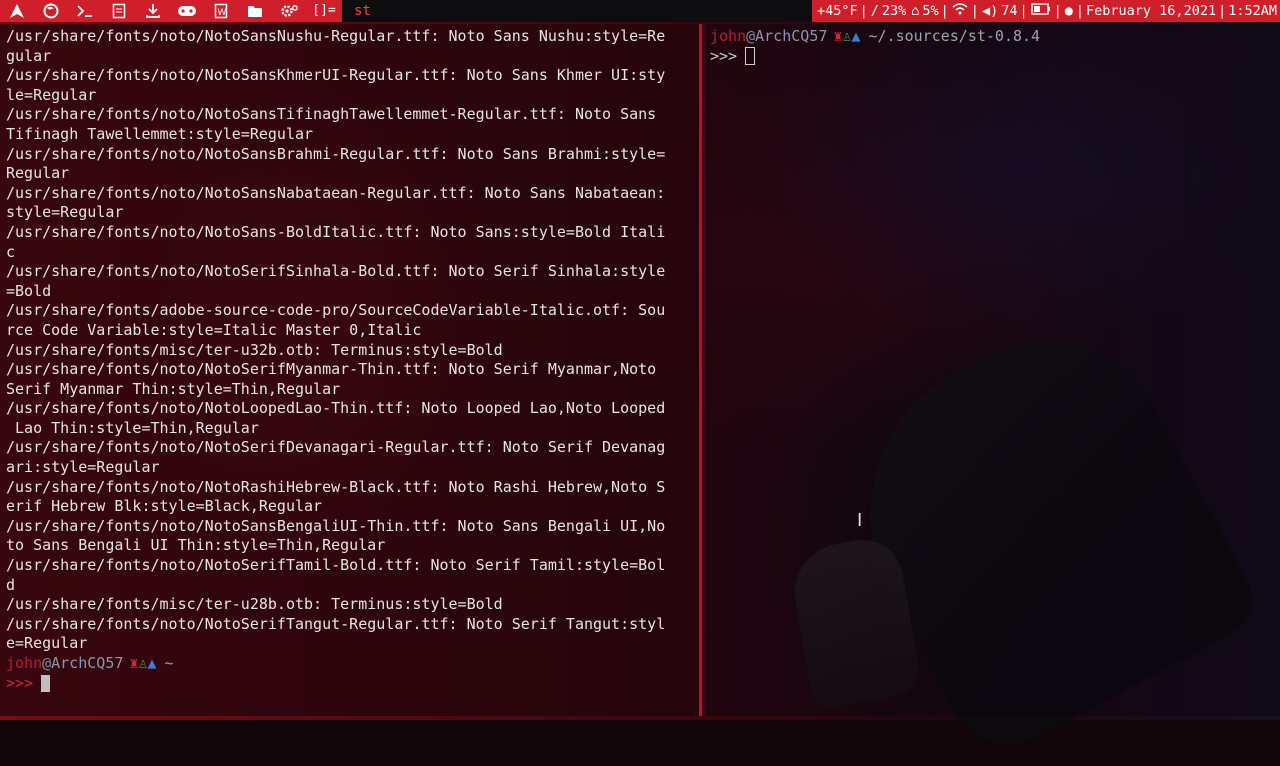 The image size is (1280, 766). Describe the element at coordinates (173, 388) in the screenshot. I see `terminal-output-line: Serif Myanmar Thin:style=Thin,Regular` at that location.